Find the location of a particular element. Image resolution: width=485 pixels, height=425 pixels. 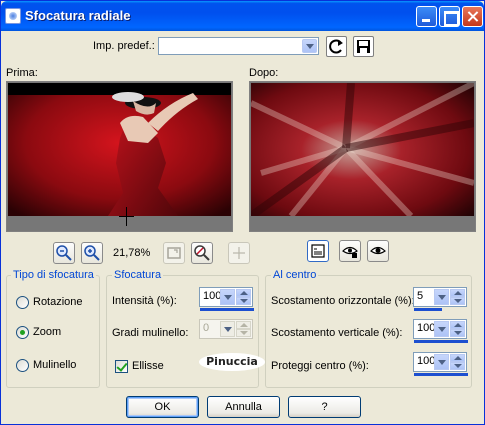

show-preview-toggle is located at coordinates (318, 251).